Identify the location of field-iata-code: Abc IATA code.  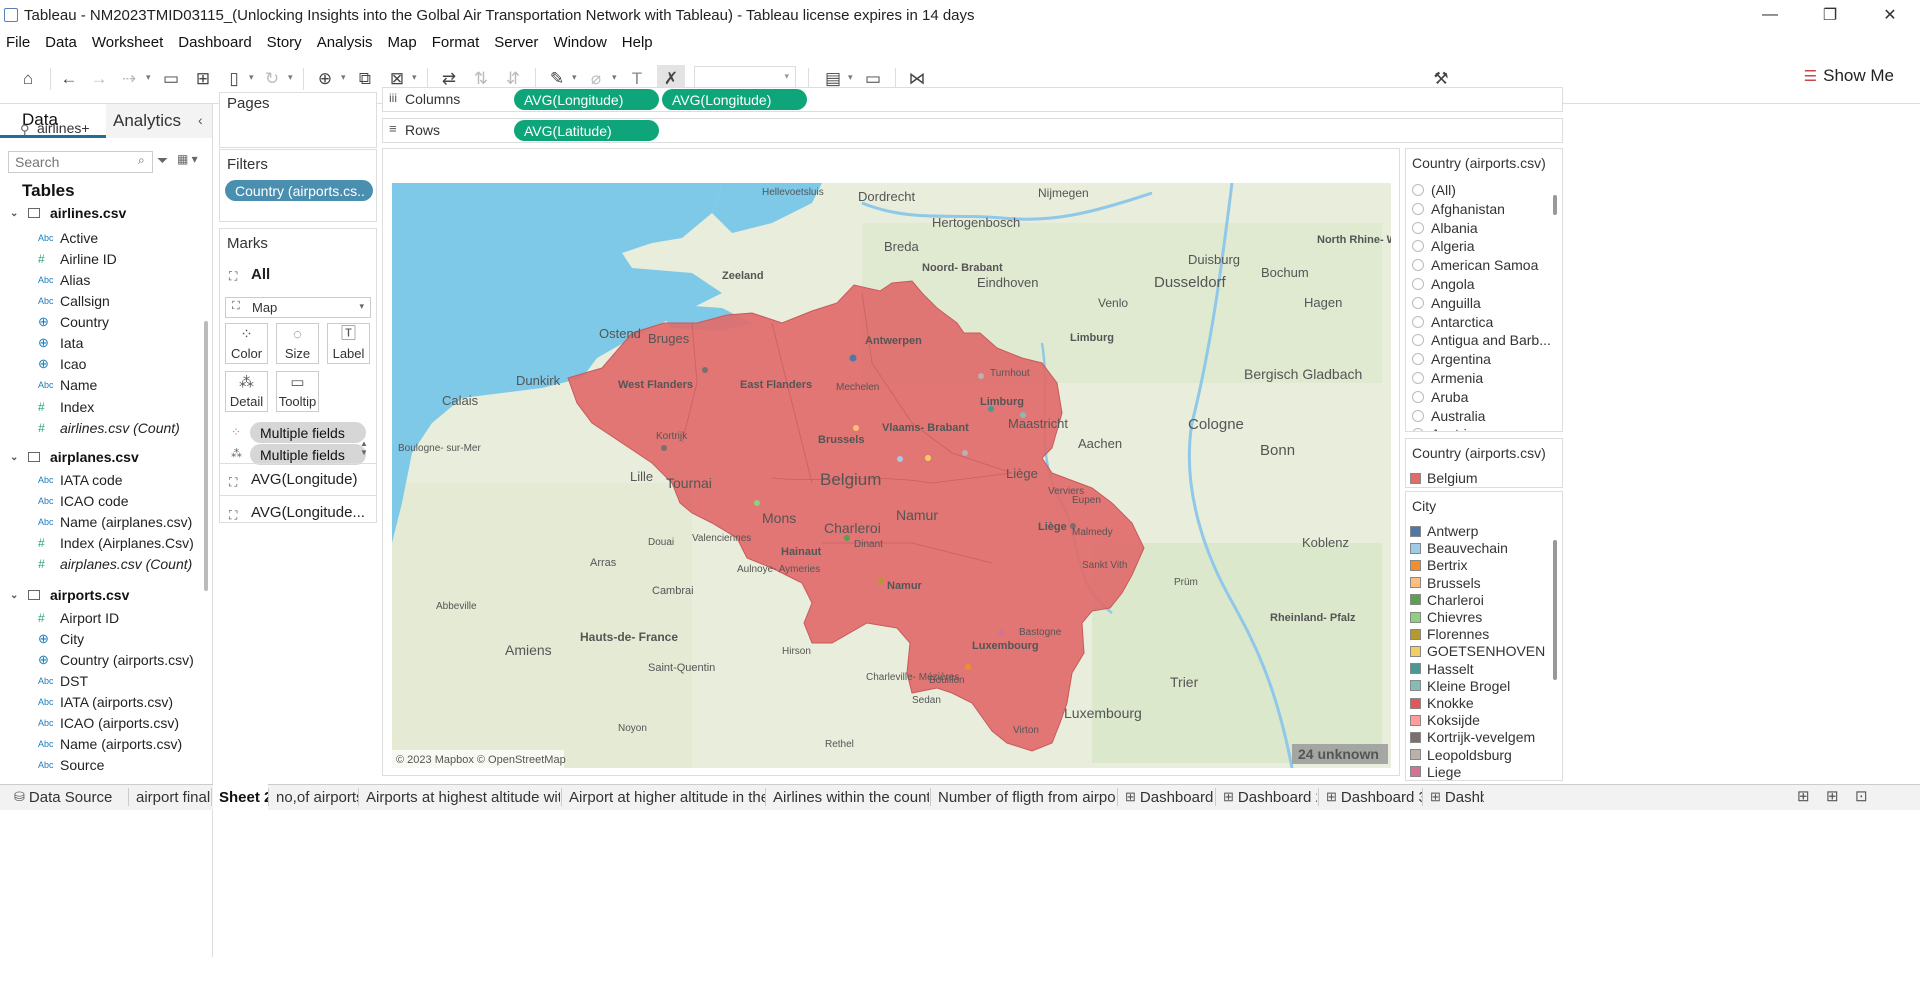
(80, 480).